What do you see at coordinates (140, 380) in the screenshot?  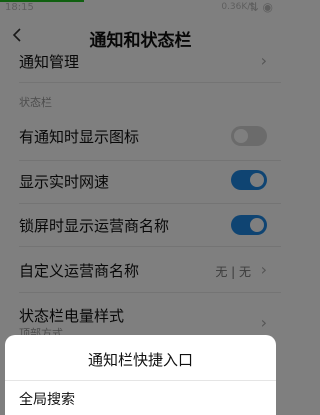 I see `divider` at bounding box center [140, 380].